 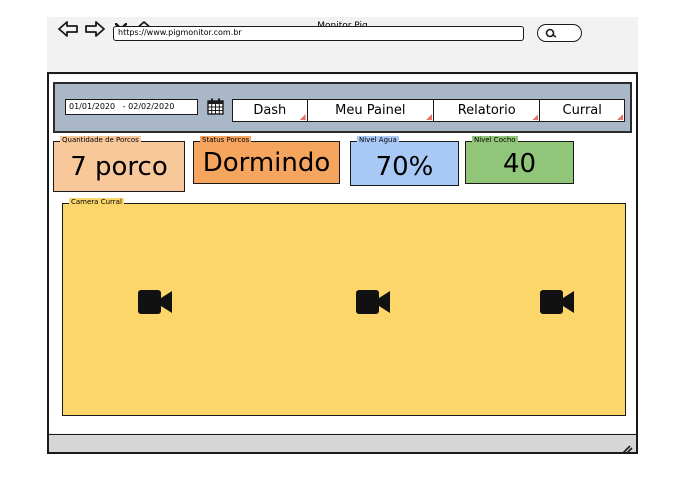 I want to click on tab-curral: Curral, so click(x=582, y=110).